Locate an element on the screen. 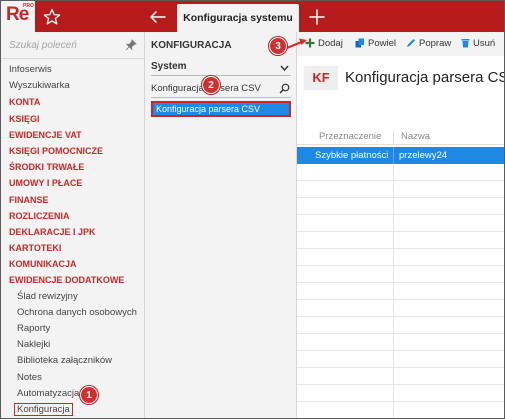 This screenshot has height=419, width=505. trash-icon is located at coordinates (465, 43).